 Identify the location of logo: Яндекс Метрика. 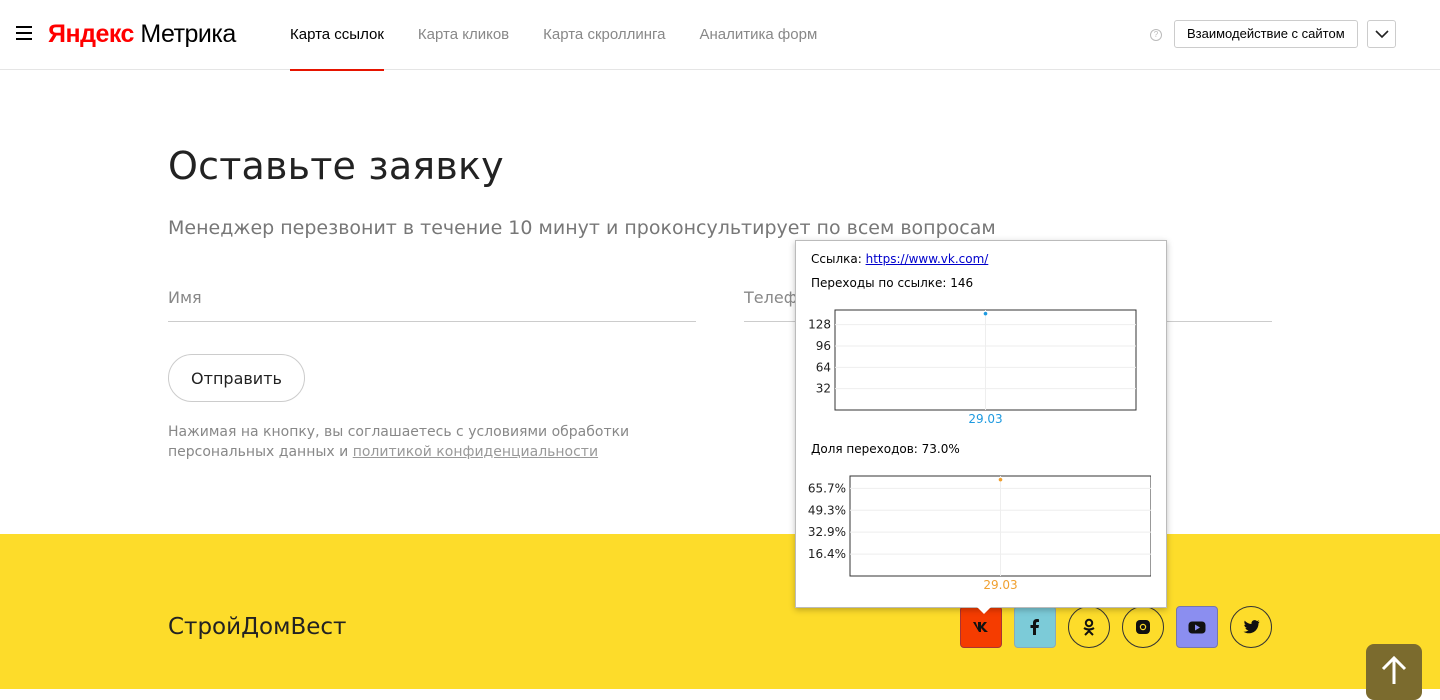
(142, 34).